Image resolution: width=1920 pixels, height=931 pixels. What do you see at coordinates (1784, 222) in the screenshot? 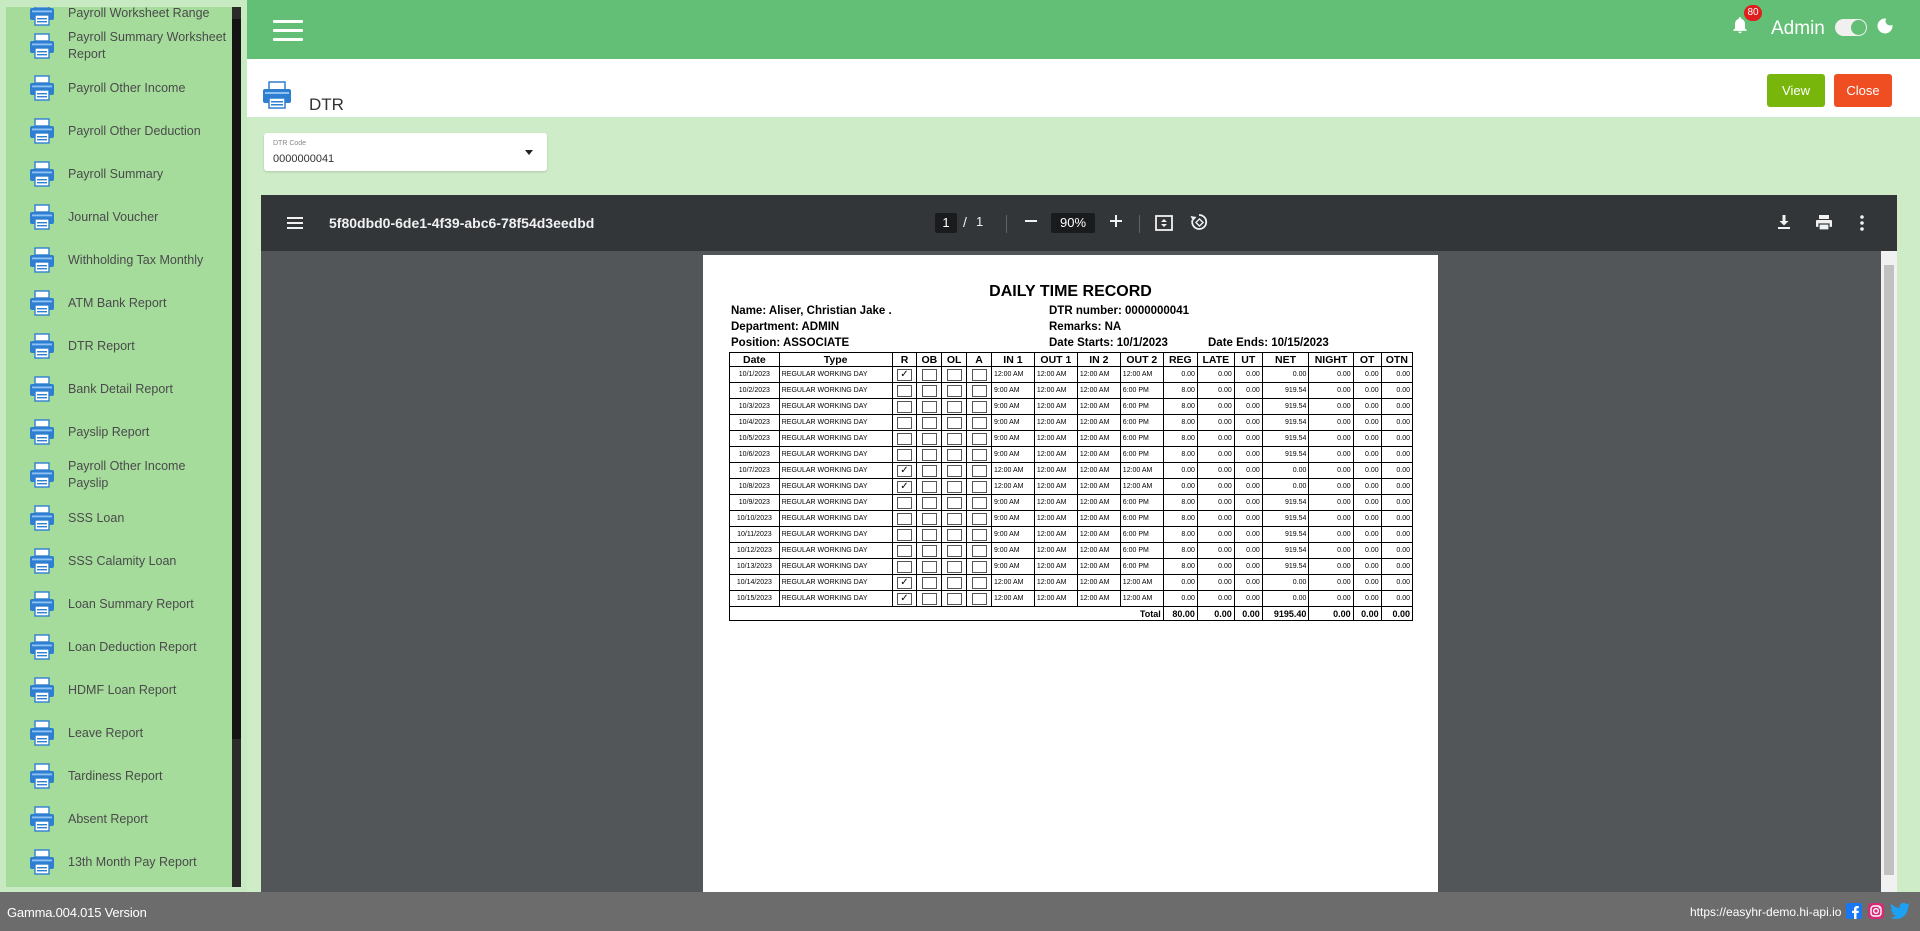
I see `download-icon` at bounding box center [1784, 222].